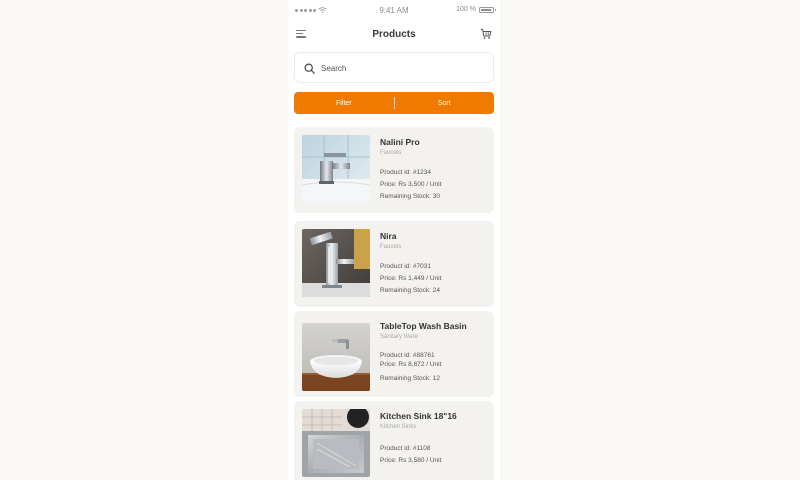 Image resolution: width=800 pixels, height=480 pixels. I want to click on product-price: Price: Rs 3,500 / Unit, so click(411, 184).